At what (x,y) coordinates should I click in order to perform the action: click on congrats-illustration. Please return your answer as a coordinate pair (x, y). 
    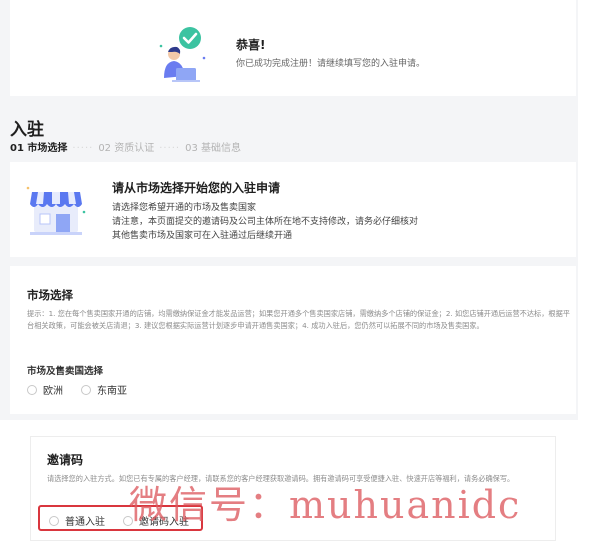
    Looking at the image, I should click on (182, 54).